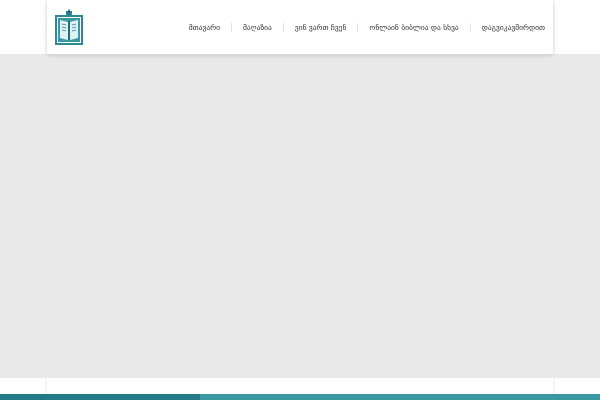 This screenshot has width=600, height=400. I want to click on nav-item-contact: დაგვიკავშირდით, so click(513, 27).